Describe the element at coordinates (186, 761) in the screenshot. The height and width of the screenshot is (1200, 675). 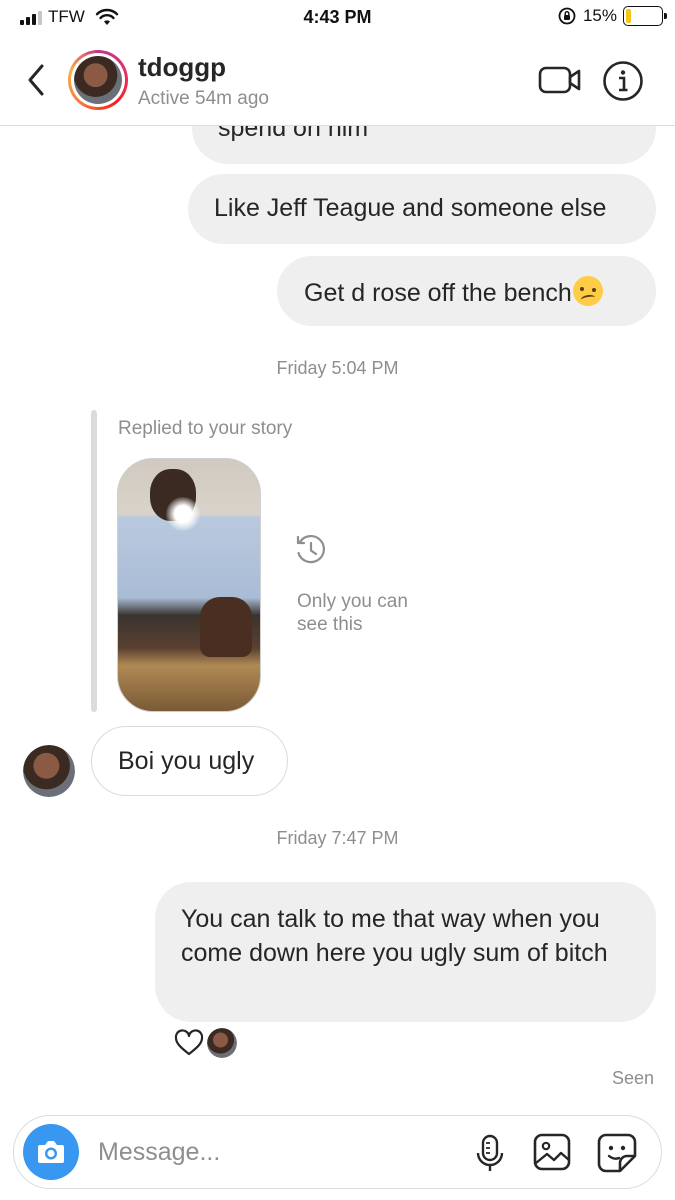
I see `message-text: Boi you ugly` at that location.